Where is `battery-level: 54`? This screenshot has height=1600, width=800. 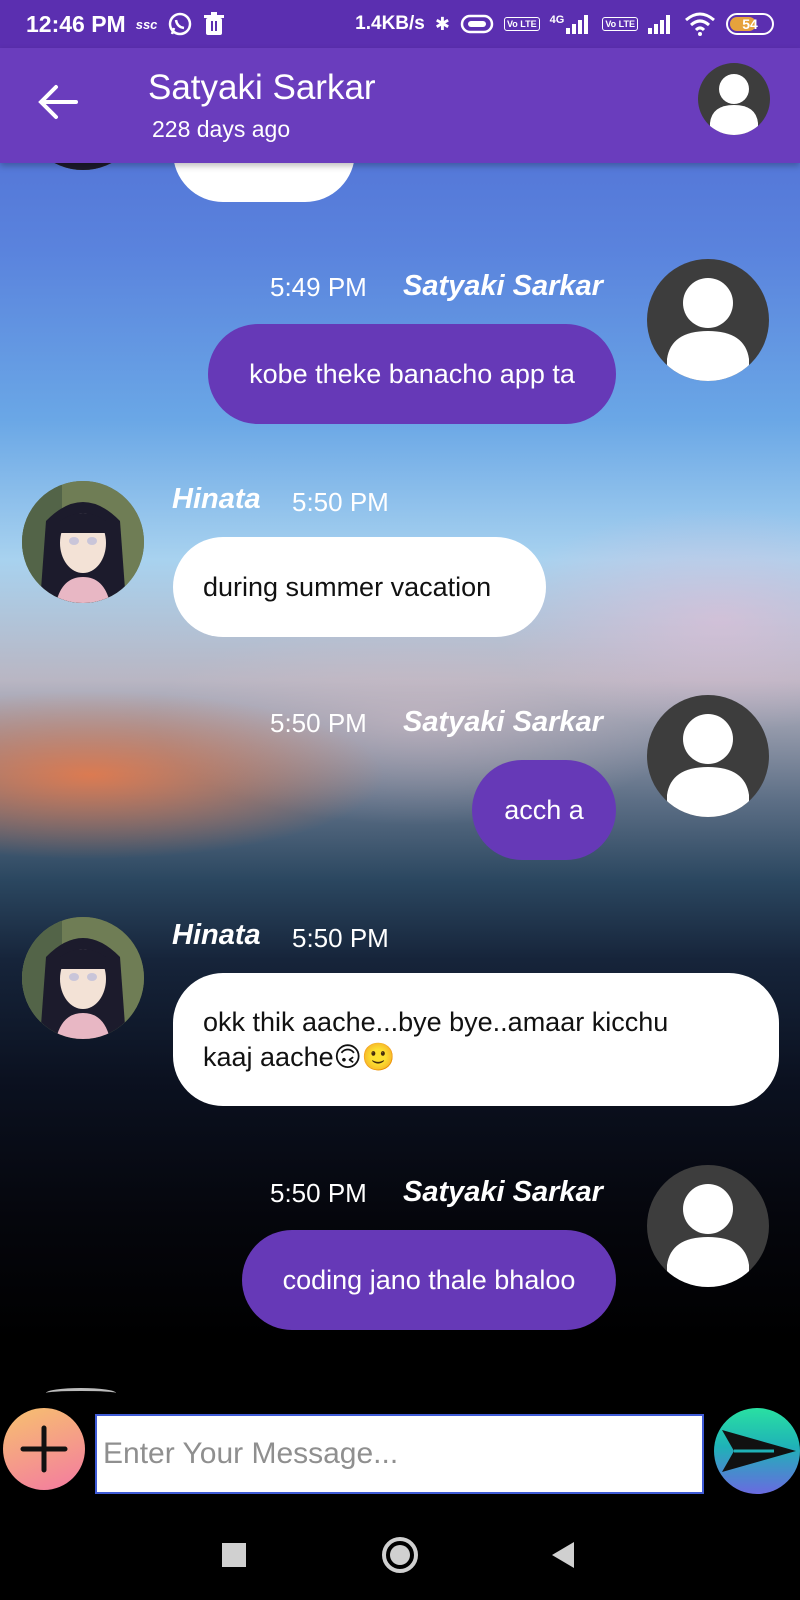
battery-level: 54 is located at coordinates (750, 24).